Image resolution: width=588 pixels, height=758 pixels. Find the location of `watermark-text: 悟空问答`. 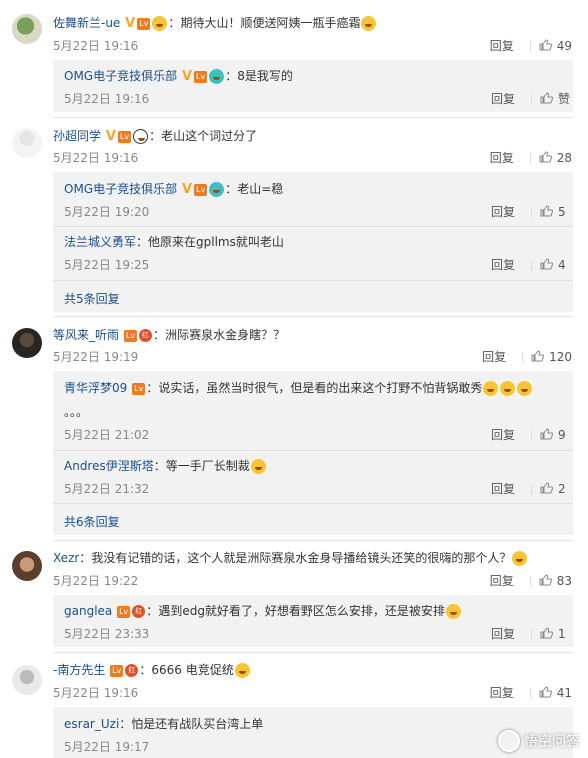

watermark-text: 悟空问答 is located at coordinates (552, 742).